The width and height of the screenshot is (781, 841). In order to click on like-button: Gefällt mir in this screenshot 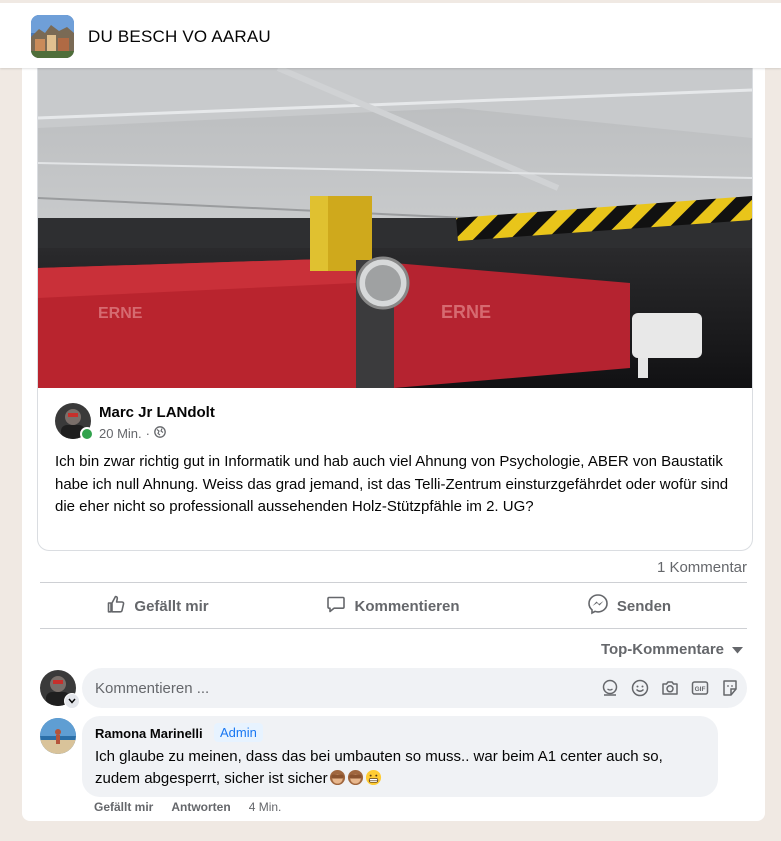, I will do `click(157, 606)`.